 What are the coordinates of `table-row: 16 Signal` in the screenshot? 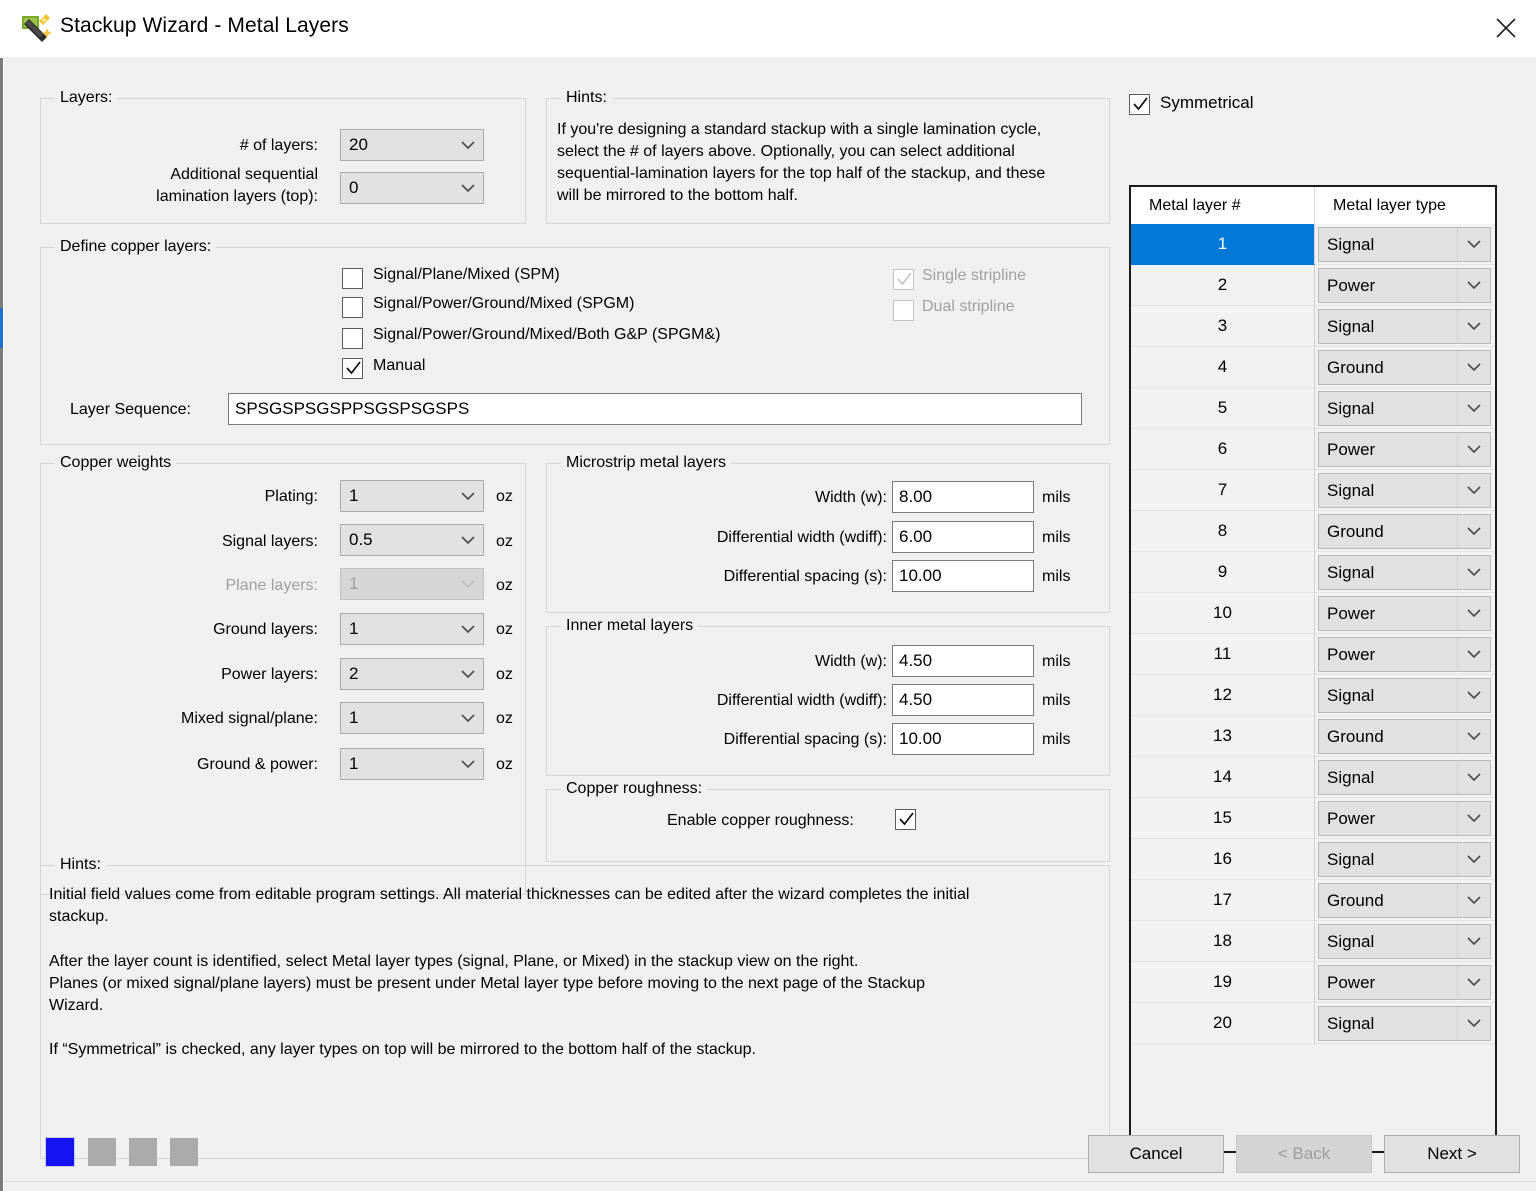 It's located at (1313, 859).